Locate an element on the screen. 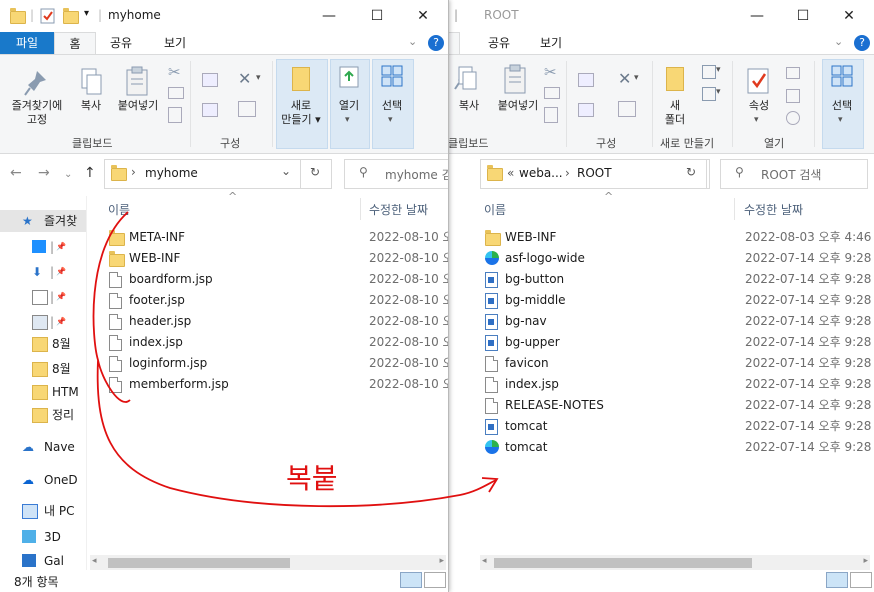 The height and width of the screenshot is (592, 874). address-bar: › myhome ⌄ is located at coordinates (203, 174).